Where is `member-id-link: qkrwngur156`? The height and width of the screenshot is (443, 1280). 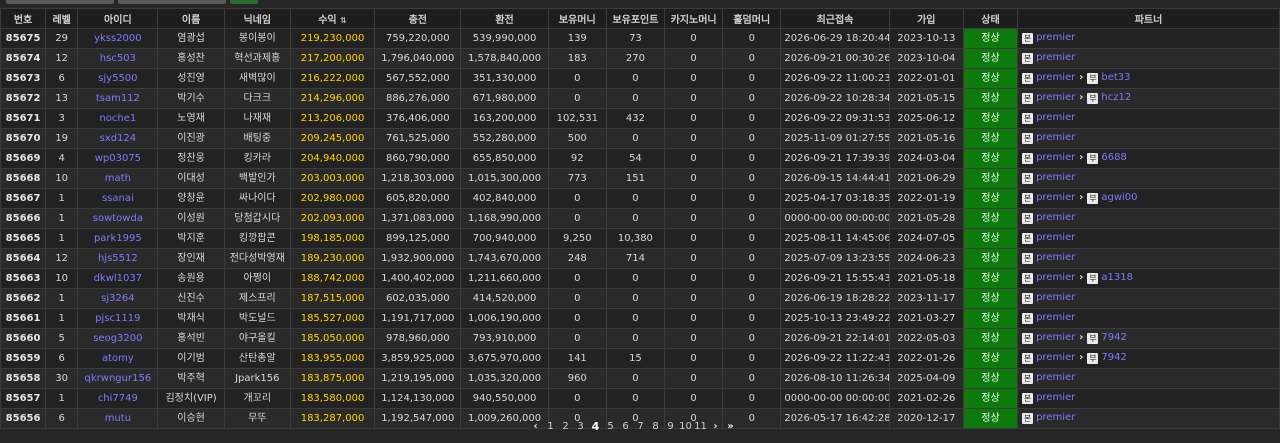 member-id-link: qkrwngur156 is located at coordinates (118, 378).